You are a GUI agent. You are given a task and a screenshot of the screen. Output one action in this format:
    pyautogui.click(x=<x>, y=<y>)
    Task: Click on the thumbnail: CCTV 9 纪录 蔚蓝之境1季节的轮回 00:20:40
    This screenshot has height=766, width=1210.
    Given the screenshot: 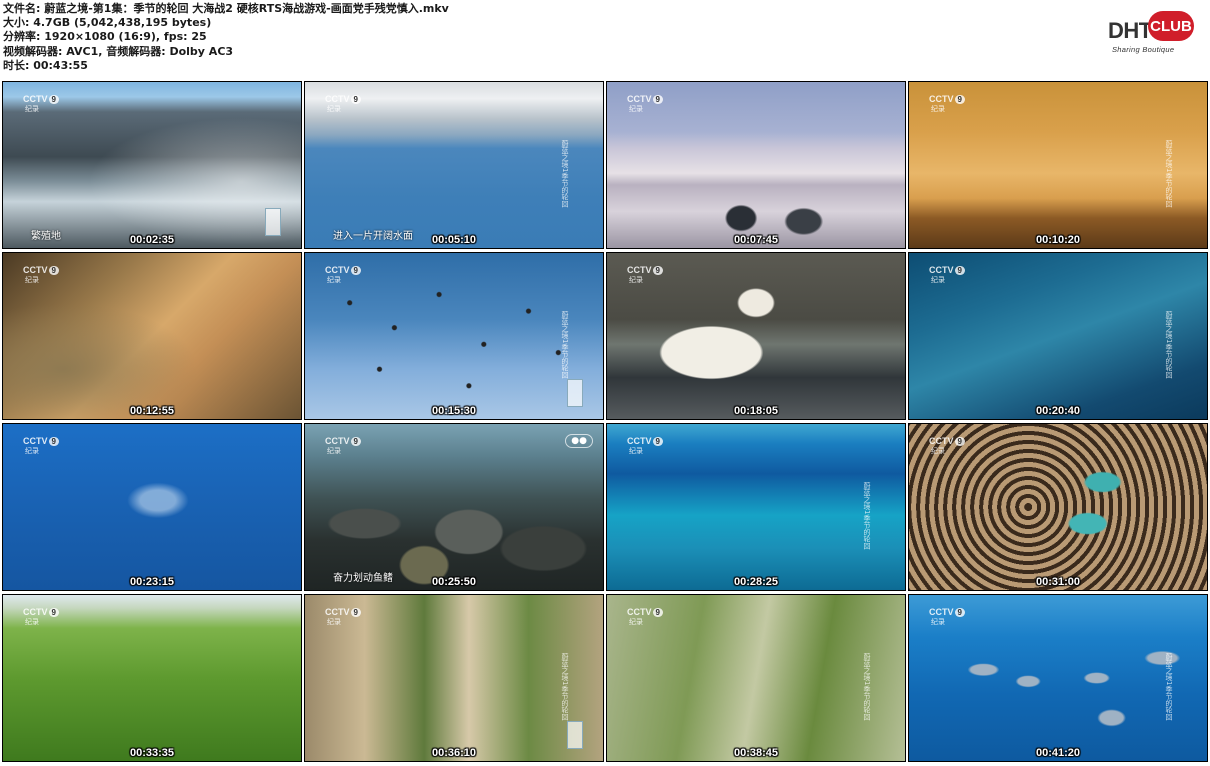 What is the action you would take?
    pyautogui.click(x=1058, y=336)
    